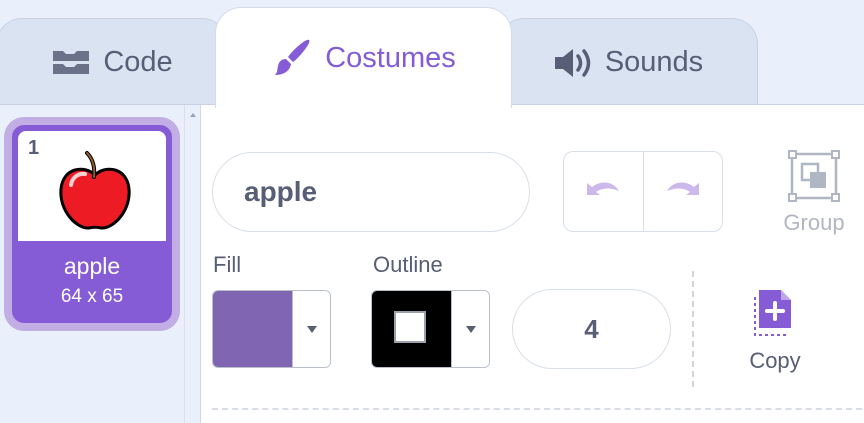  I want to click on copy-button: Copy, so click(775, 333).